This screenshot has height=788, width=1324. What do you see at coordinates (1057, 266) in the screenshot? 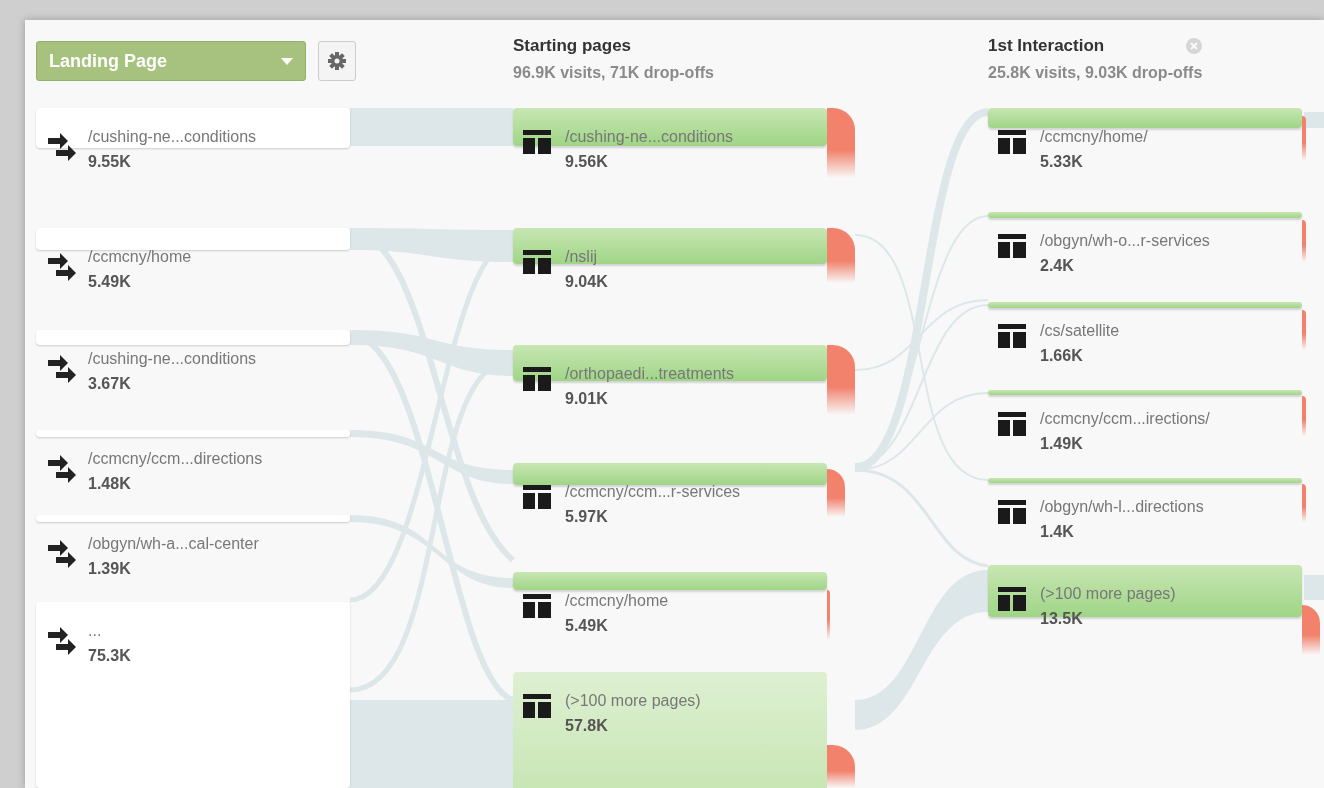
I see `visit-count: 2.4K` at bounding box center [1057, 266].